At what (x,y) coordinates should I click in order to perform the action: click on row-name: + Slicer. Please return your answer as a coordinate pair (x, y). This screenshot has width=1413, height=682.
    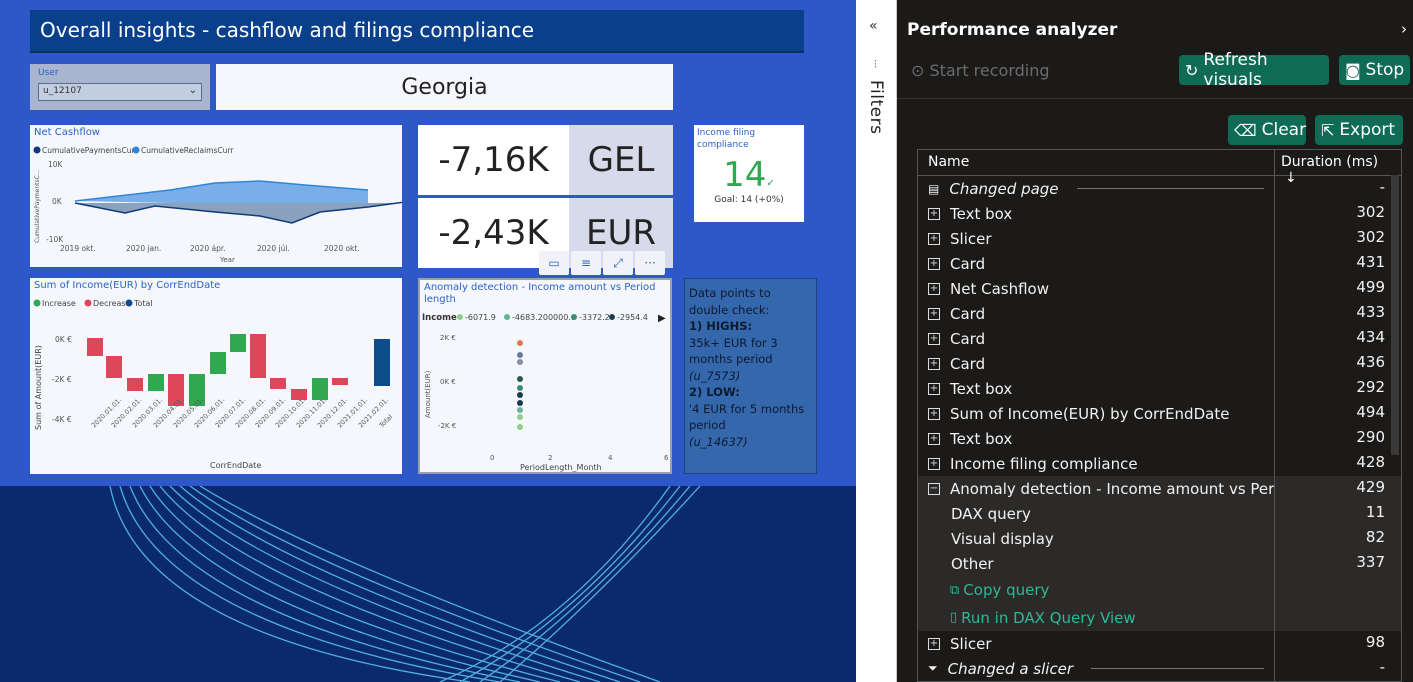
    Looking at the image, I should click on (1096, 643).